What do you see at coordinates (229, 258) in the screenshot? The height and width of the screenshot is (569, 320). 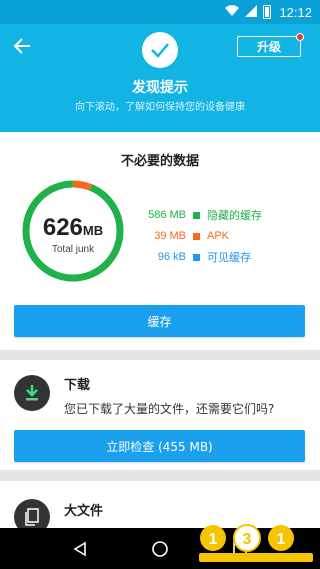 I see `legend-label: 可见缓存` at bounding box center [229, 258].